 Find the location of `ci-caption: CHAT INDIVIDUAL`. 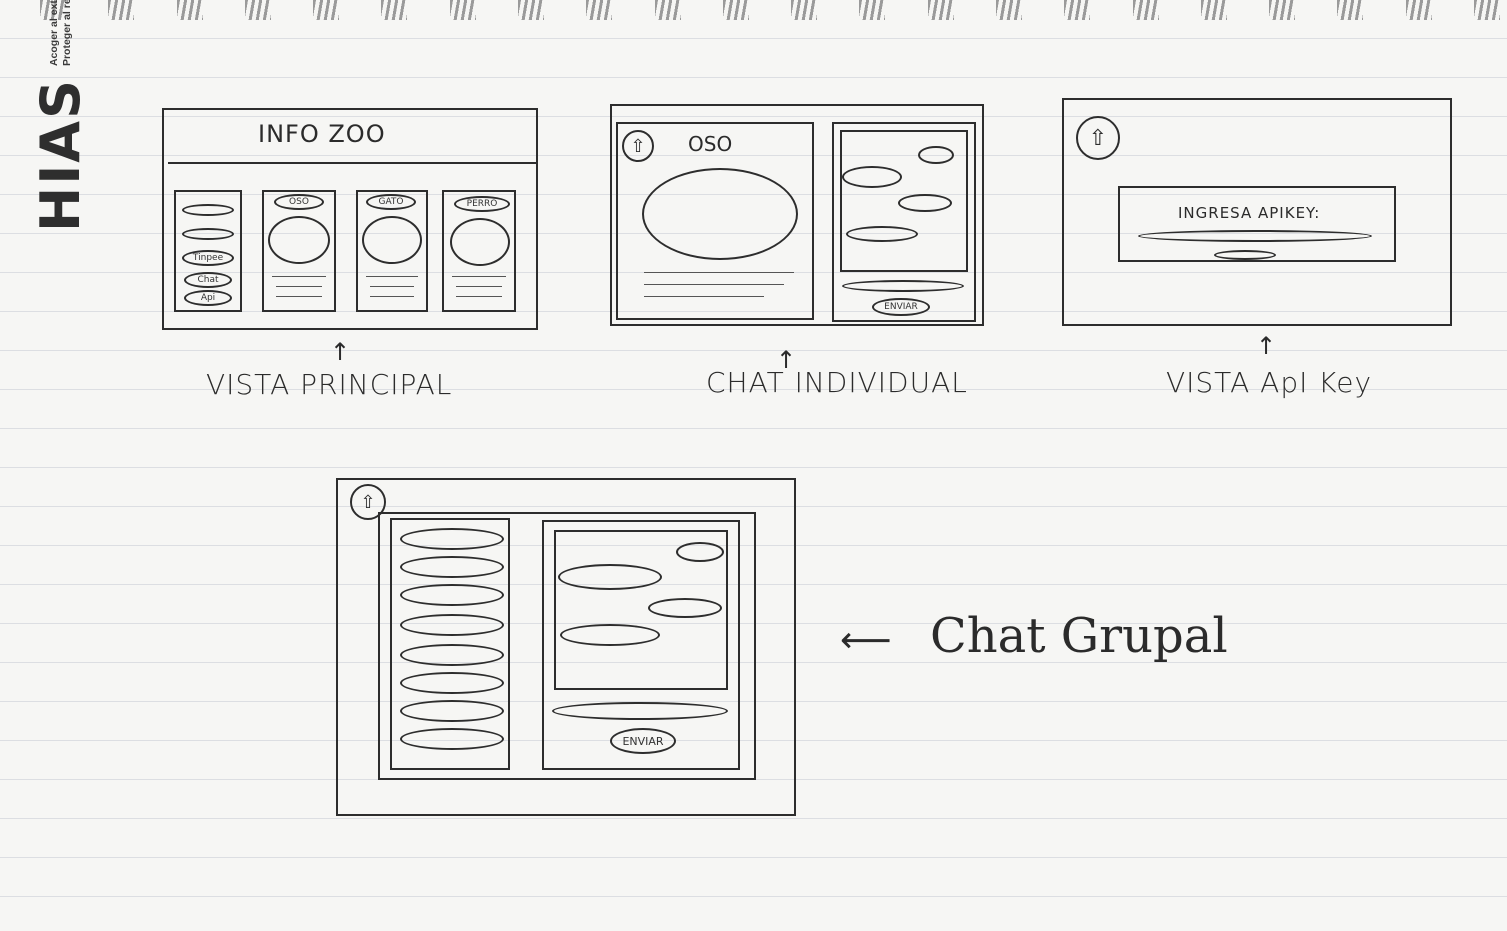

ci-caption: CHAT INDIVIDUAL is located at coordinates (837, 382).